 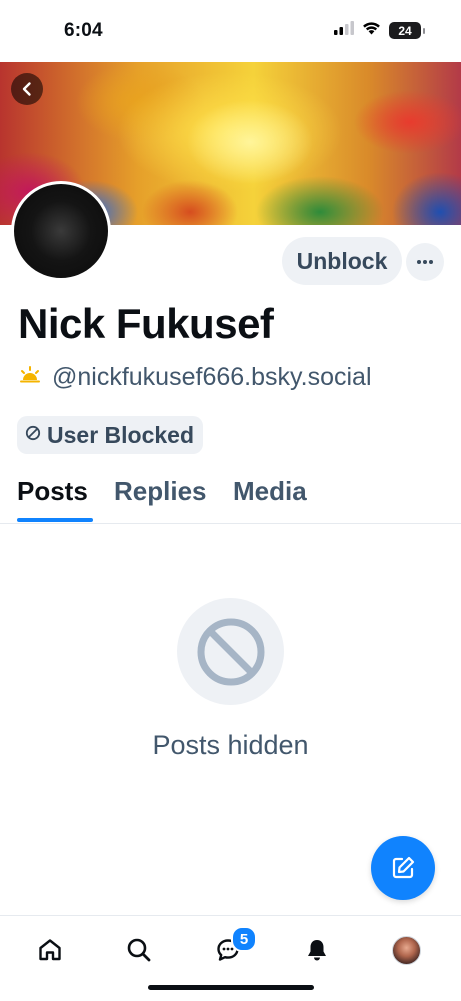 I want to click on display-name: Nick Fukusef, so click(x=146, y=323).